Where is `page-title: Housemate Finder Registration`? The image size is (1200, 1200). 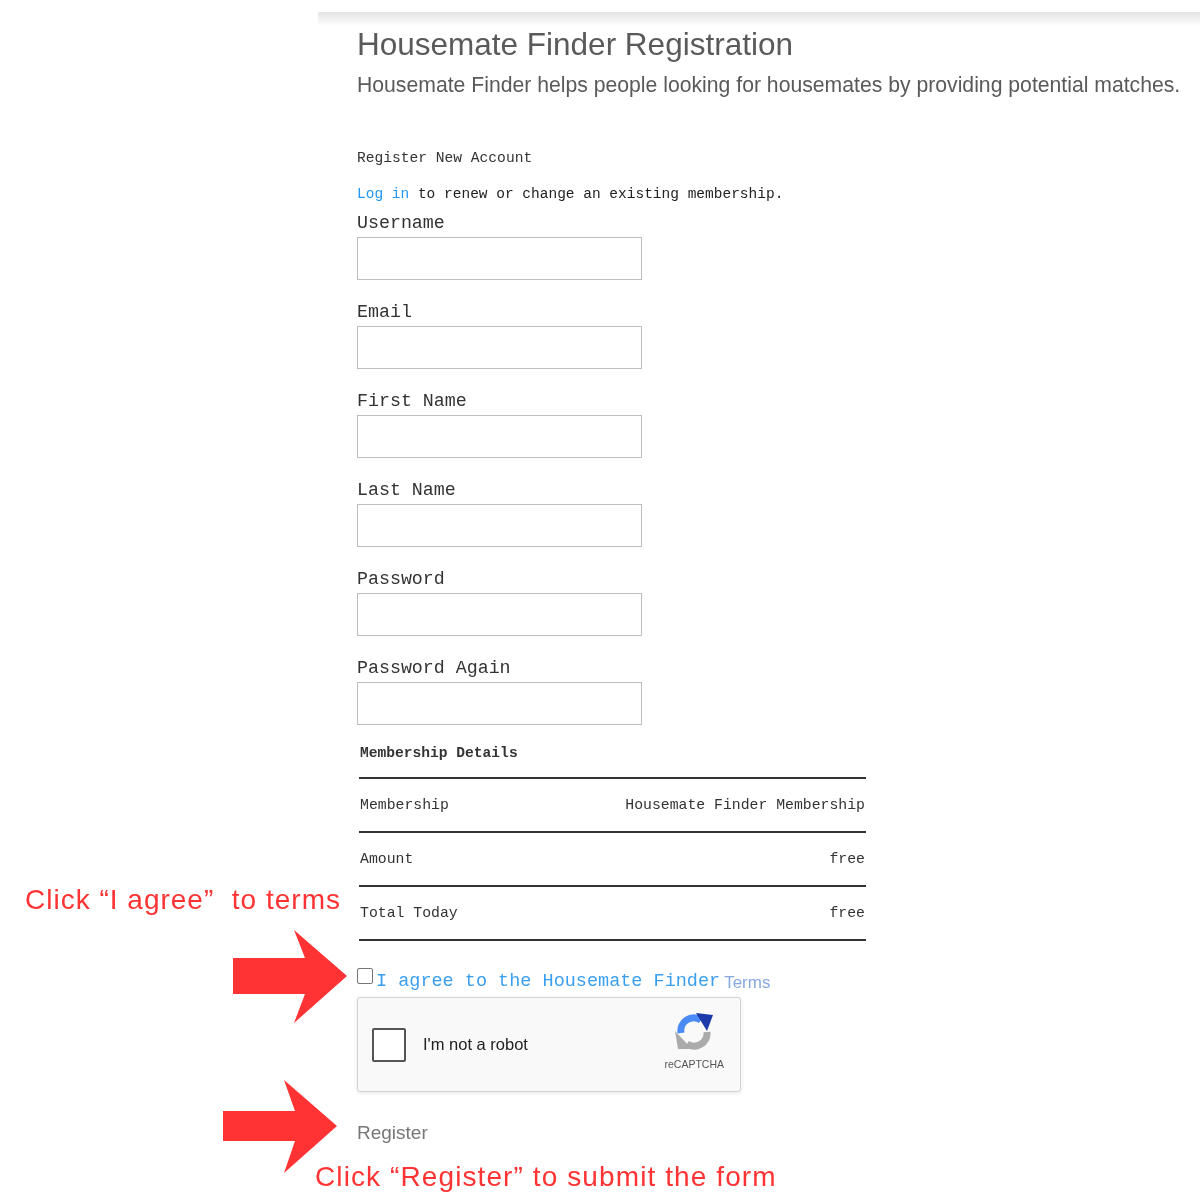 page-title: Housemate Finder Registration is located at coordinates (575, 44).